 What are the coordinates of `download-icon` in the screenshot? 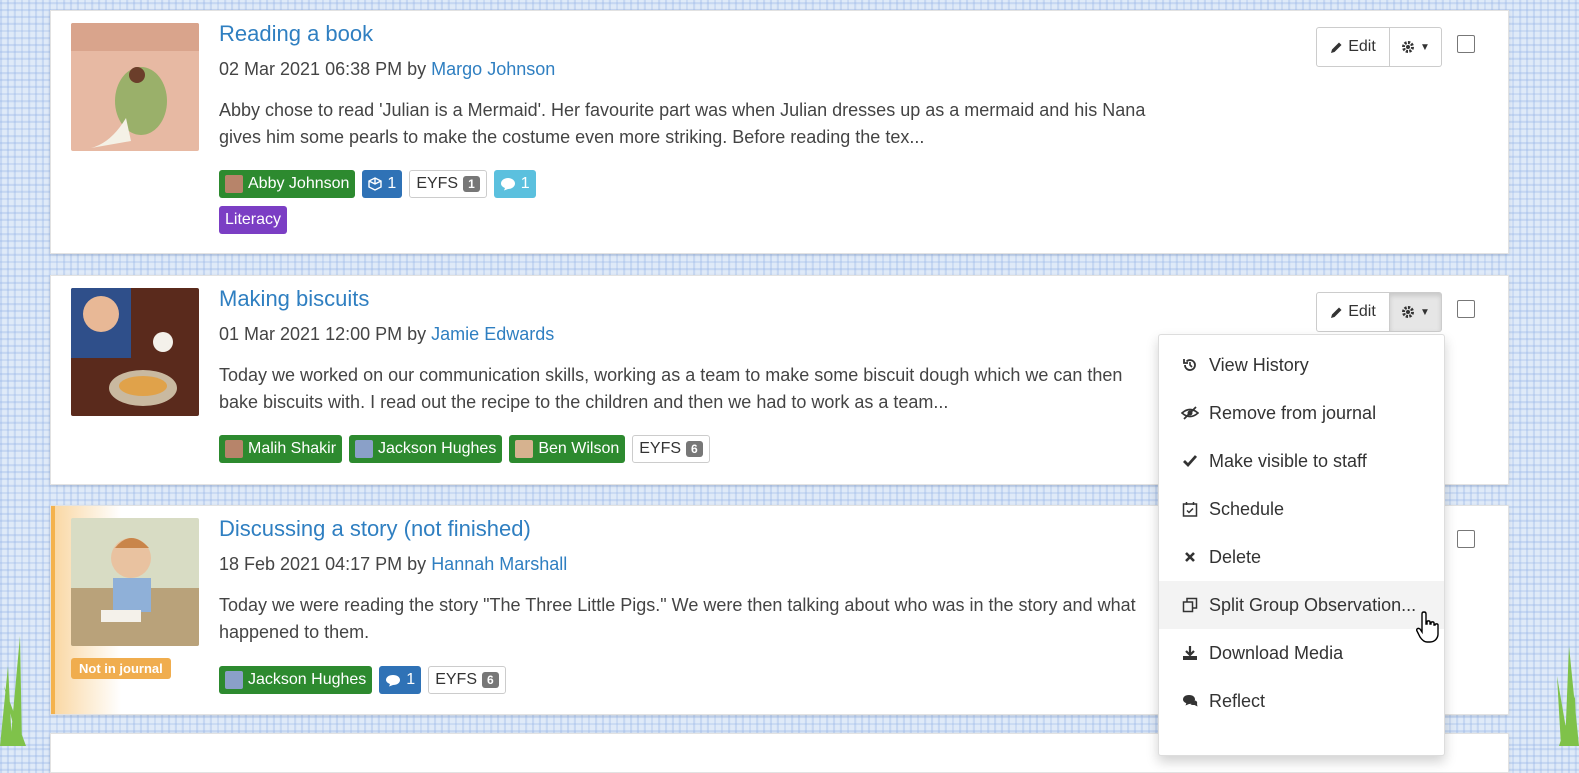 It's located at (1190, 653).